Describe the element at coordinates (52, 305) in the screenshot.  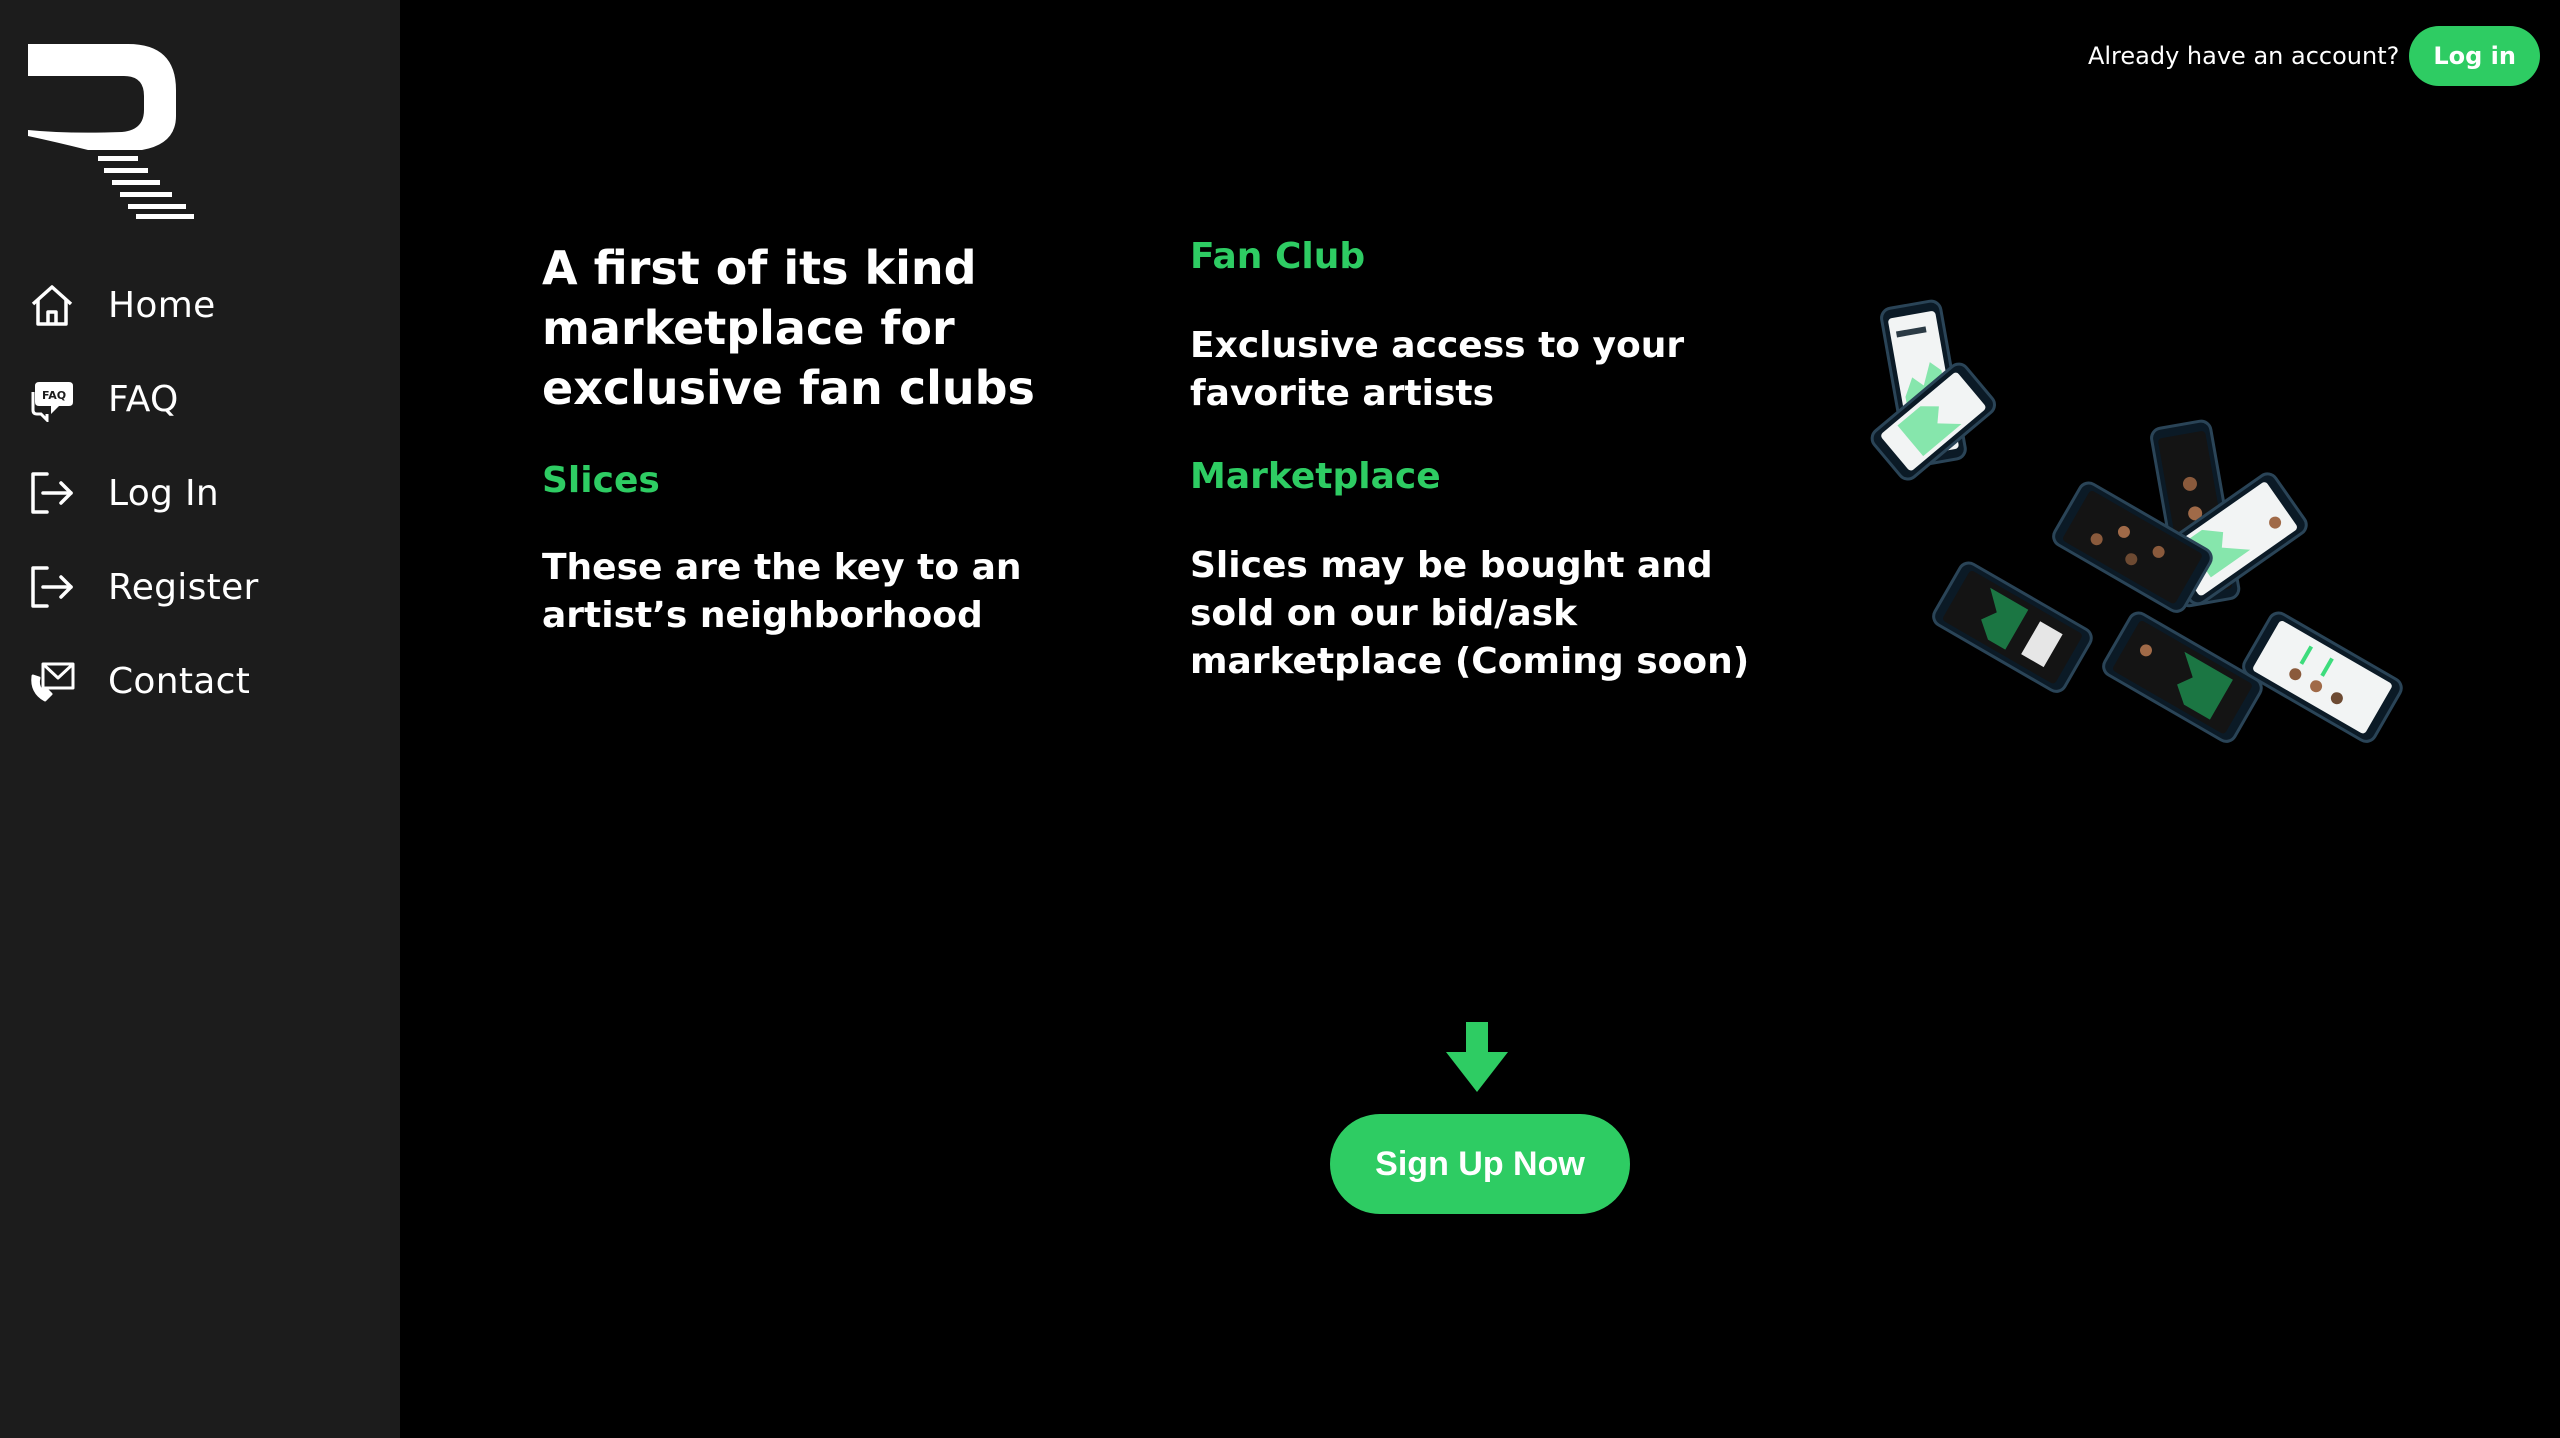
I see `home-icon` at that location.